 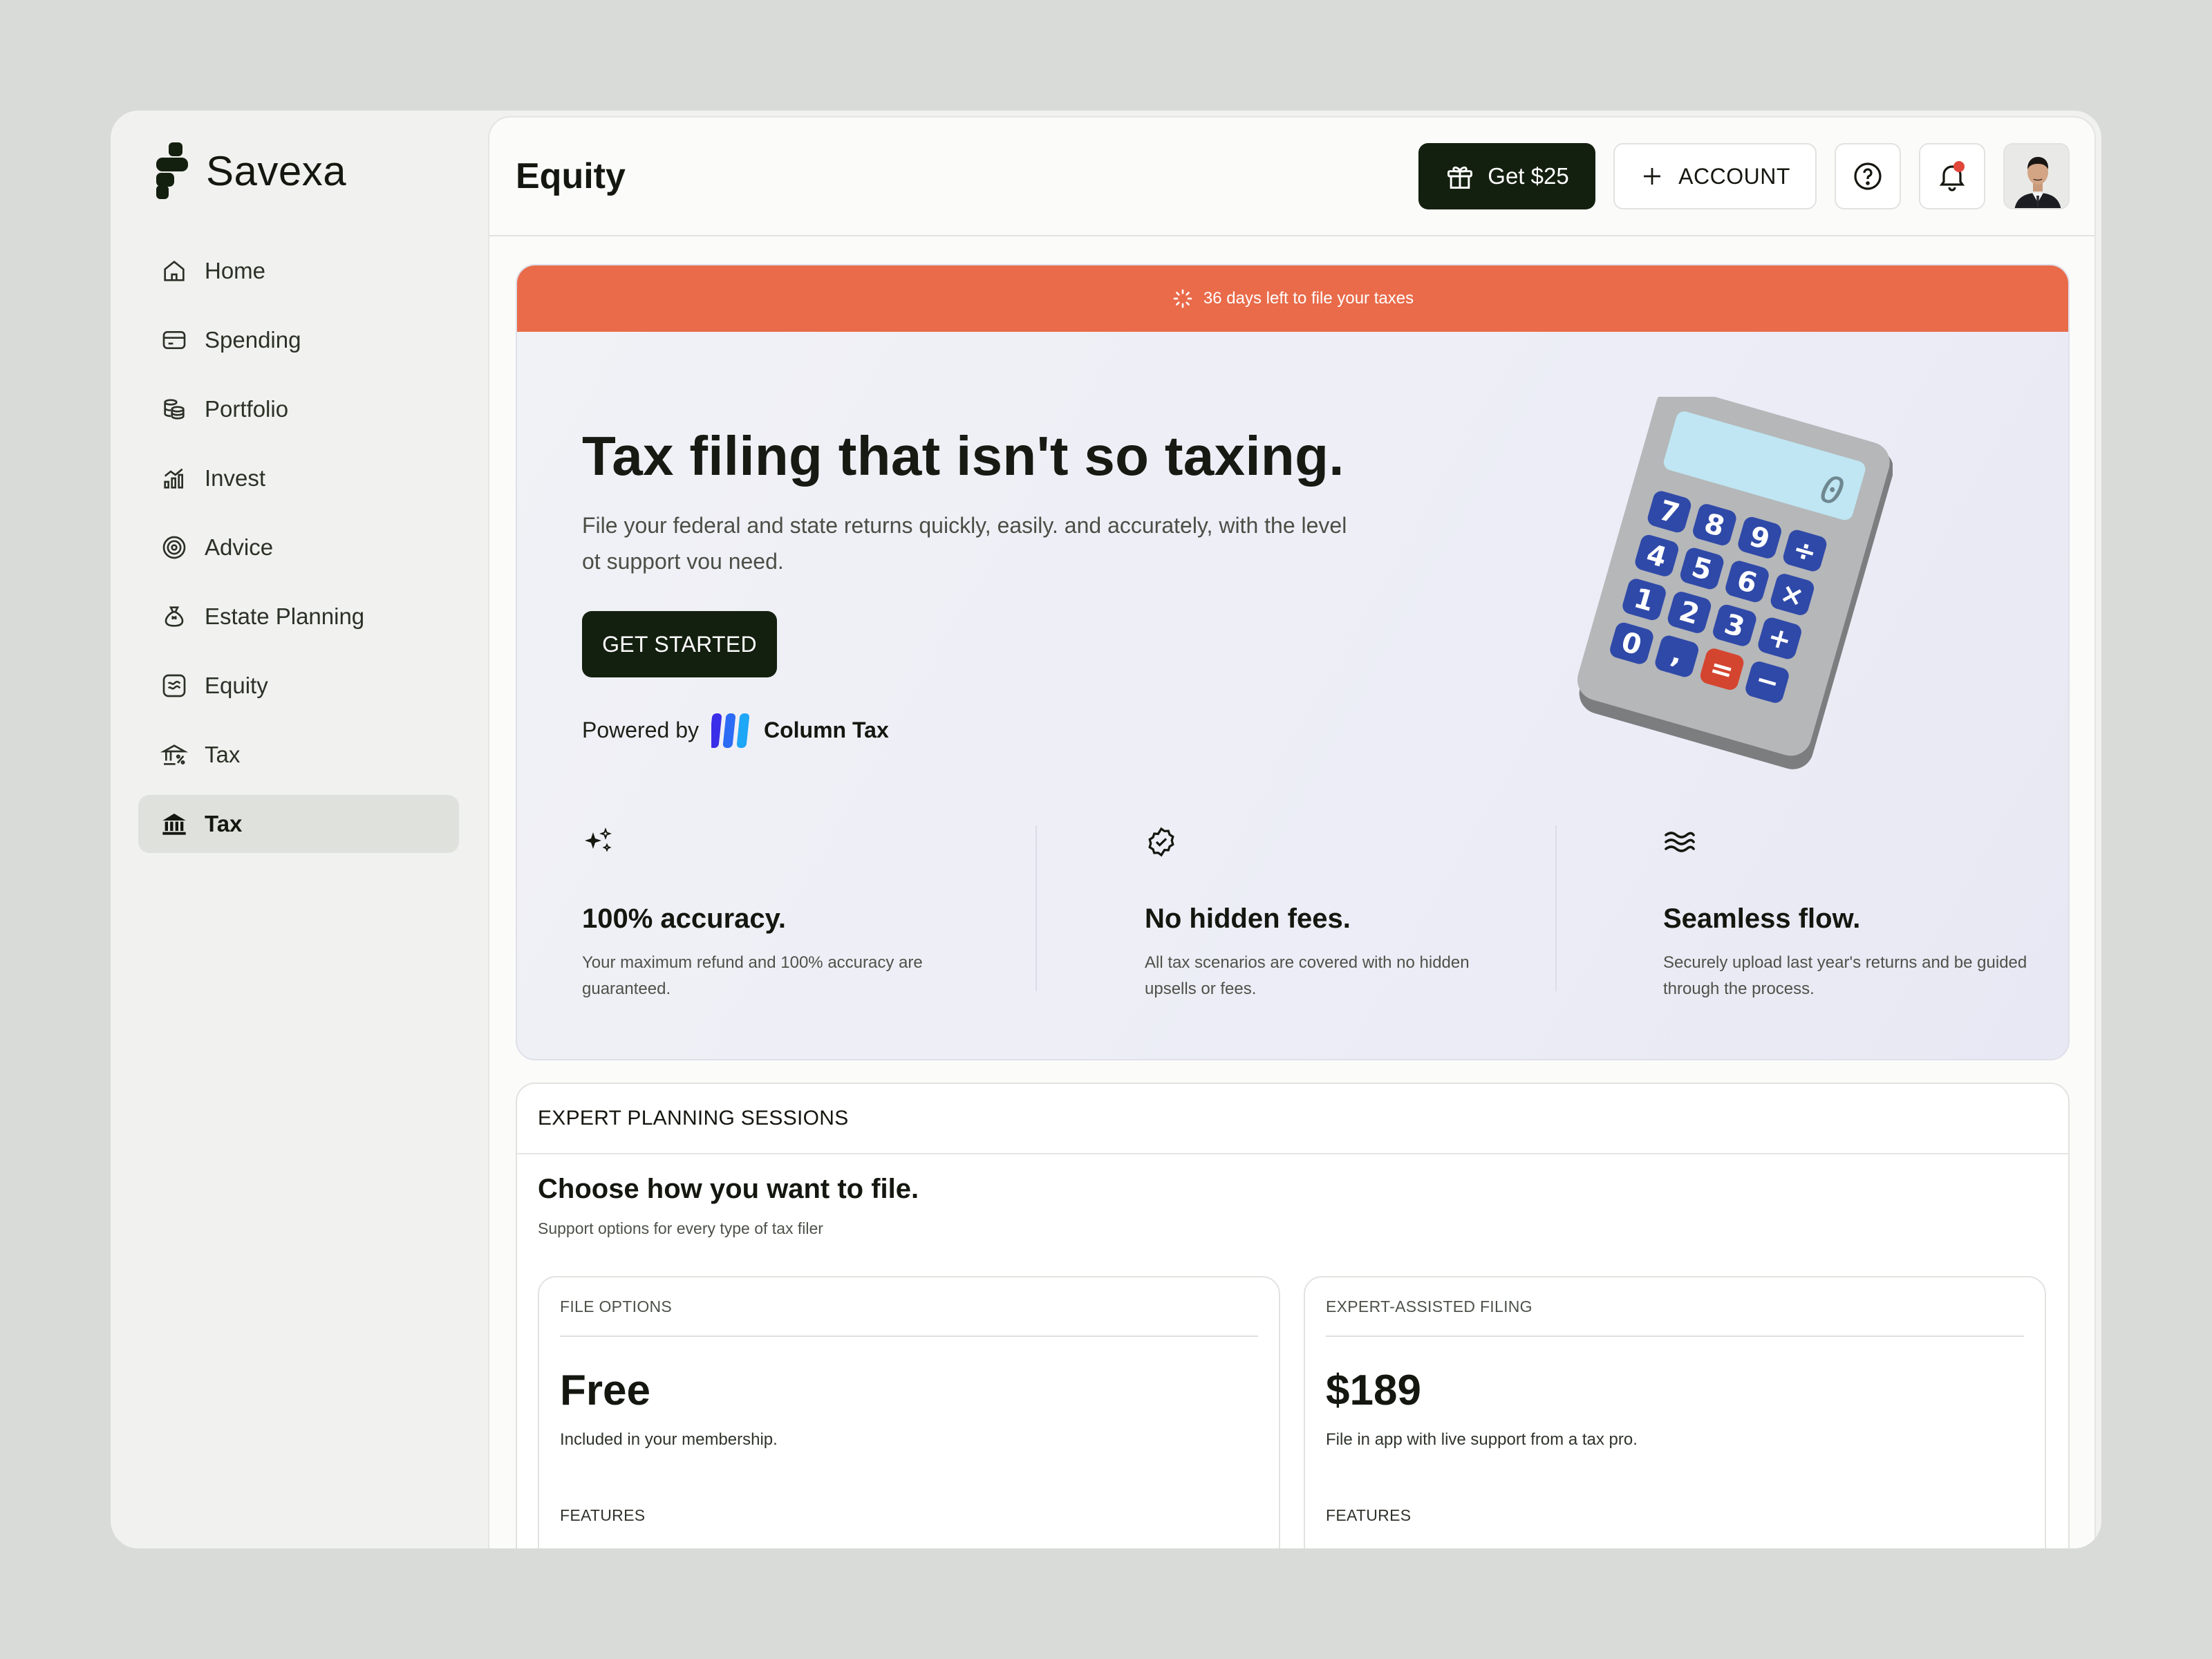 What do you see at coordinates (826, 730) in the screenshot?
I see `powered-by-brand: Column Tax` at bounding box center [826, 730].